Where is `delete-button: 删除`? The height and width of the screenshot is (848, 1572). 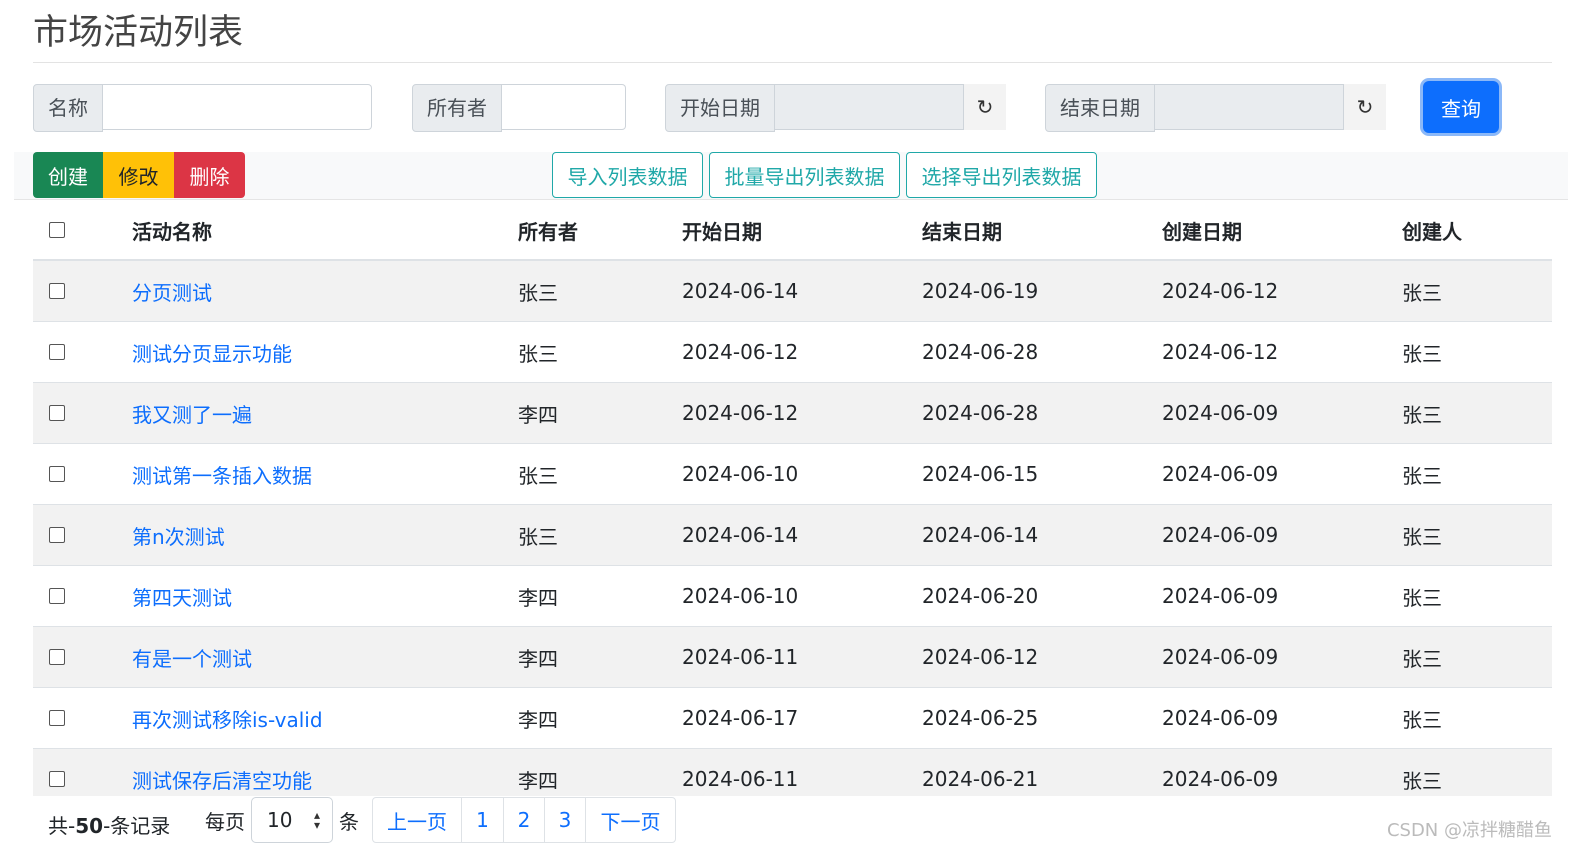
delete-button: 删除 is located at coordinates (209, 175).